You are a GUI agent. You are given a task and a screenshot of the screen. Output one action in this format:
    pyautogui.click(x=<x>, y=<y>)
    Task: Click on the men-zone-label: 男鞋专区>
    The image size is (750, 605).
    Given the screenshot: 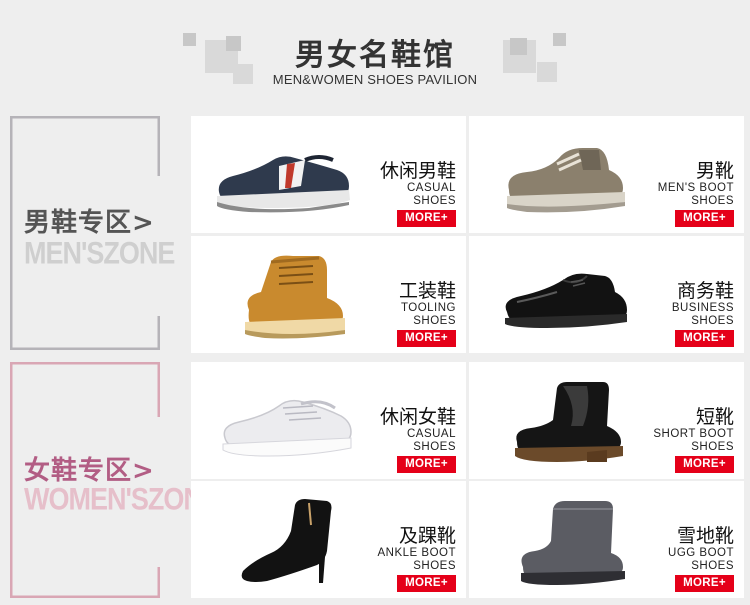 What is the action you would take?
    pyautogui.click(x=89, y=223)
    